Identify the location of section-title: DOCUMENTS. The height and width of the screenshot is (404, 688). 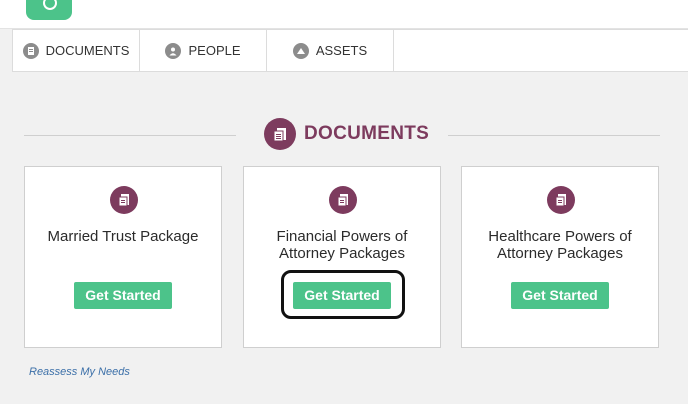
(367, 133).